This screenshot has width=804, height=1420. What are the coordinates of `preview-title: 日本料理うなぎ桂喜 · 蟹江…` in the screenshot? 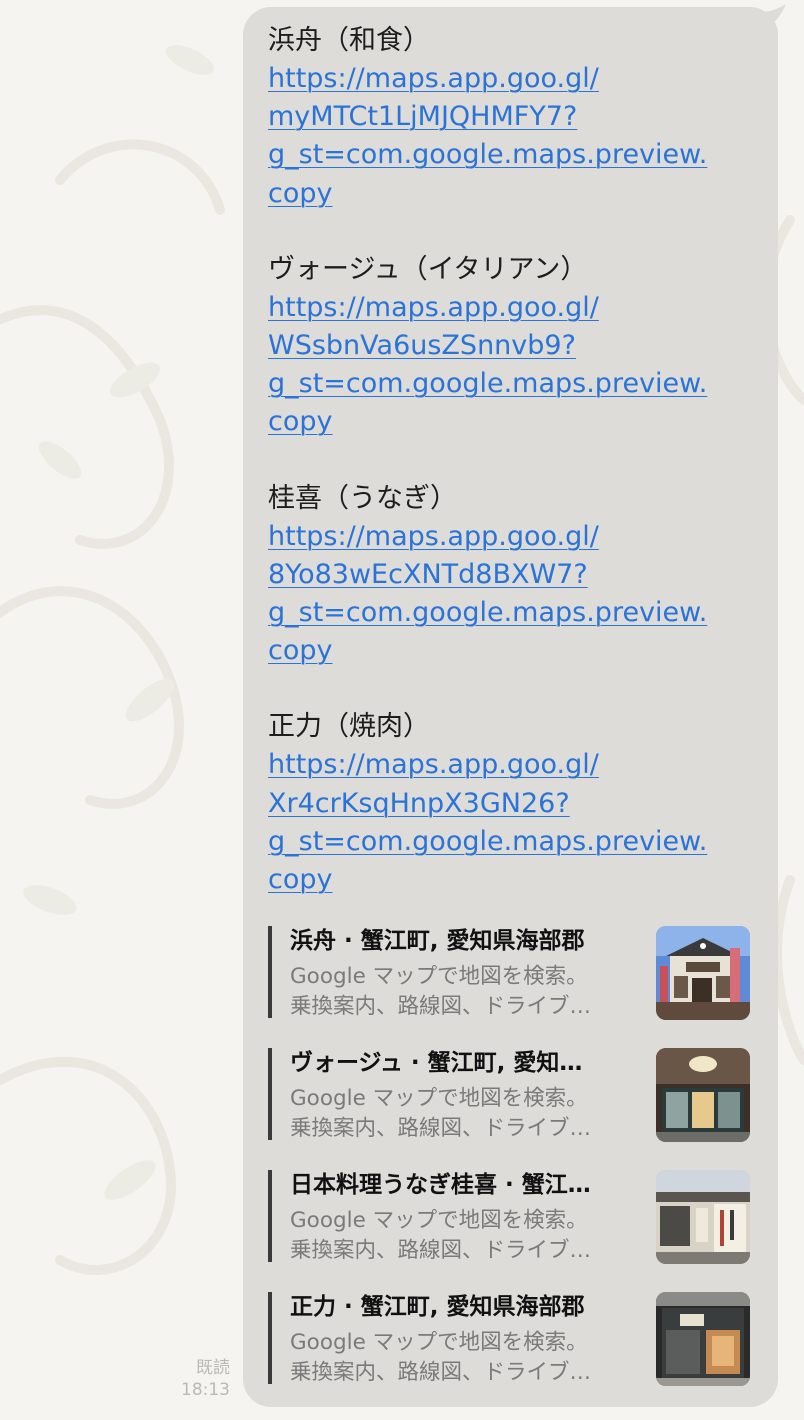 It's located at (440, 1185).